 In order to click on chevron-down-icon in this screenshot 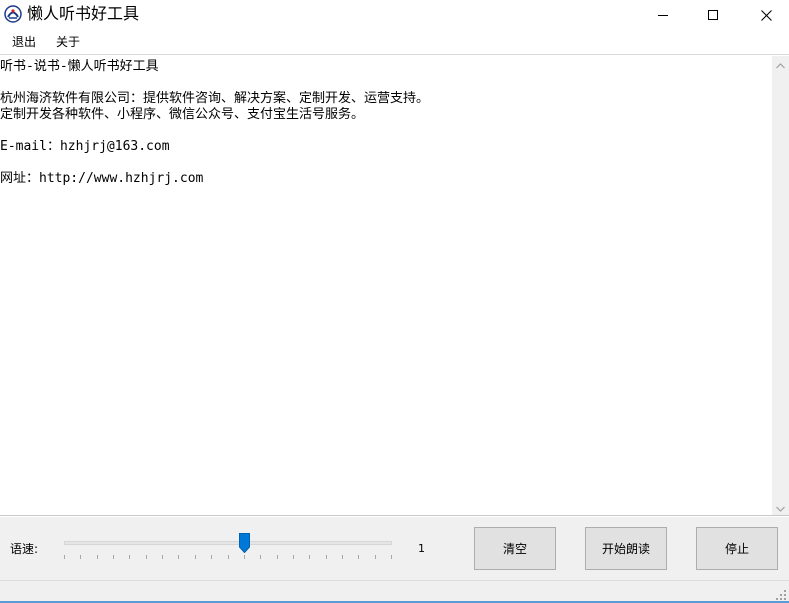, I will do `click(780, 508)`.